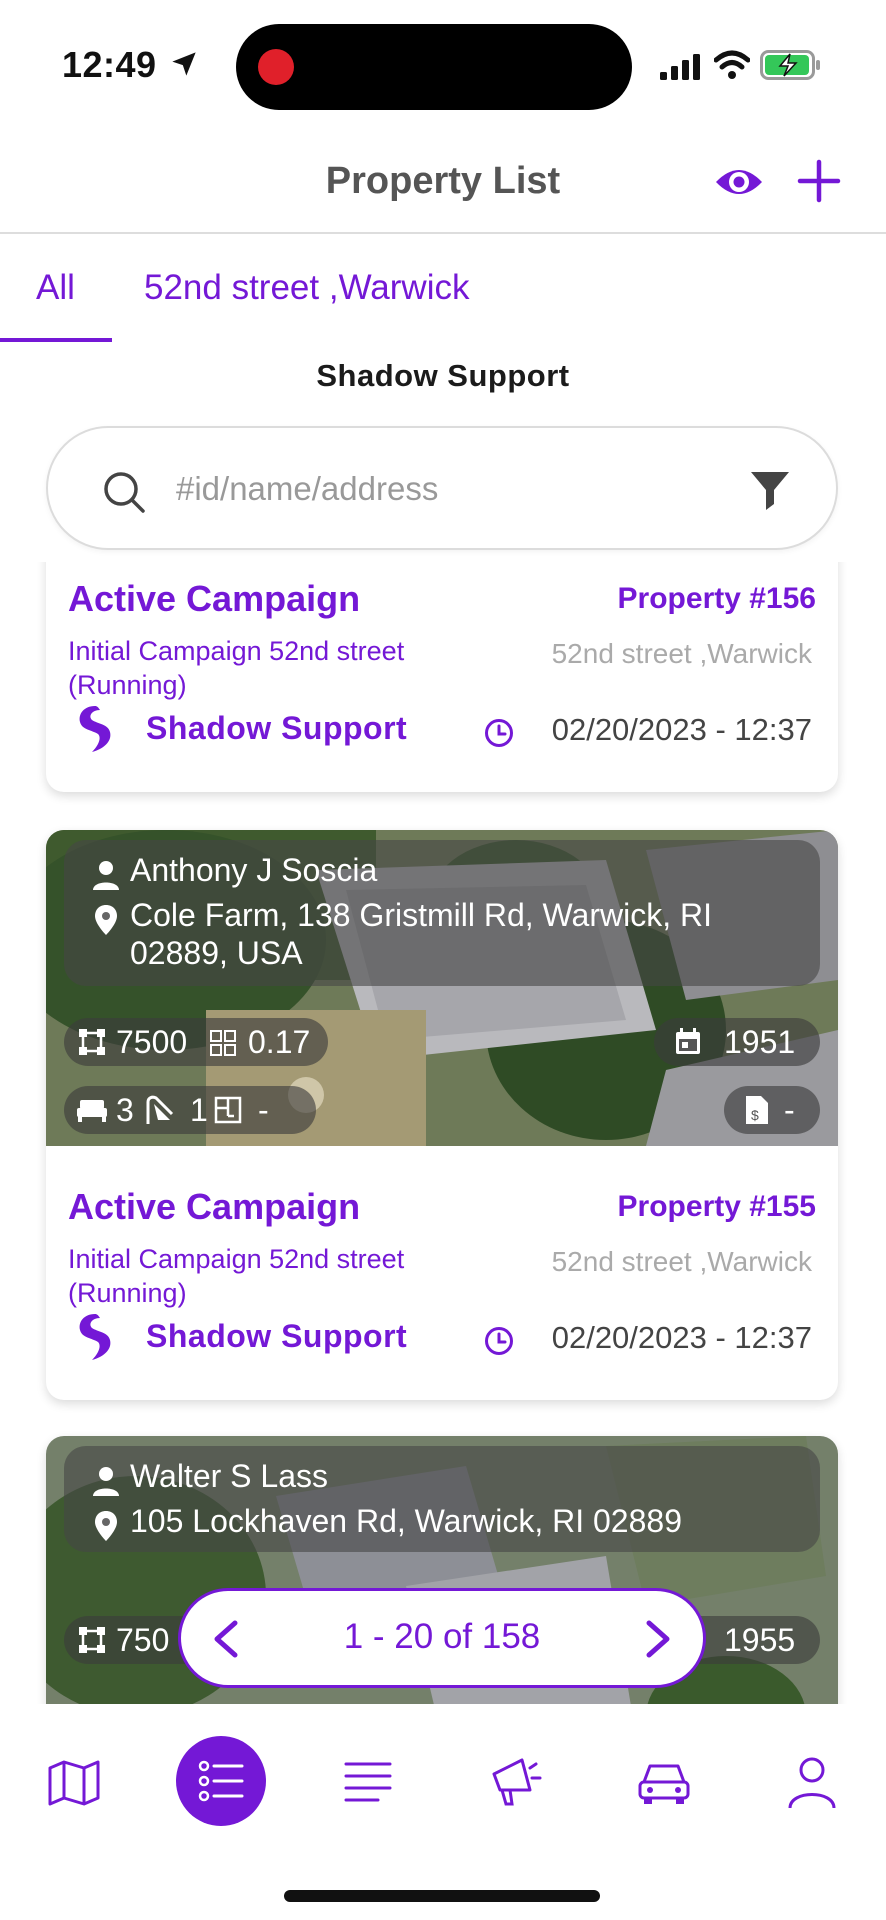  I want to click on search-icon, so click(124, 492).